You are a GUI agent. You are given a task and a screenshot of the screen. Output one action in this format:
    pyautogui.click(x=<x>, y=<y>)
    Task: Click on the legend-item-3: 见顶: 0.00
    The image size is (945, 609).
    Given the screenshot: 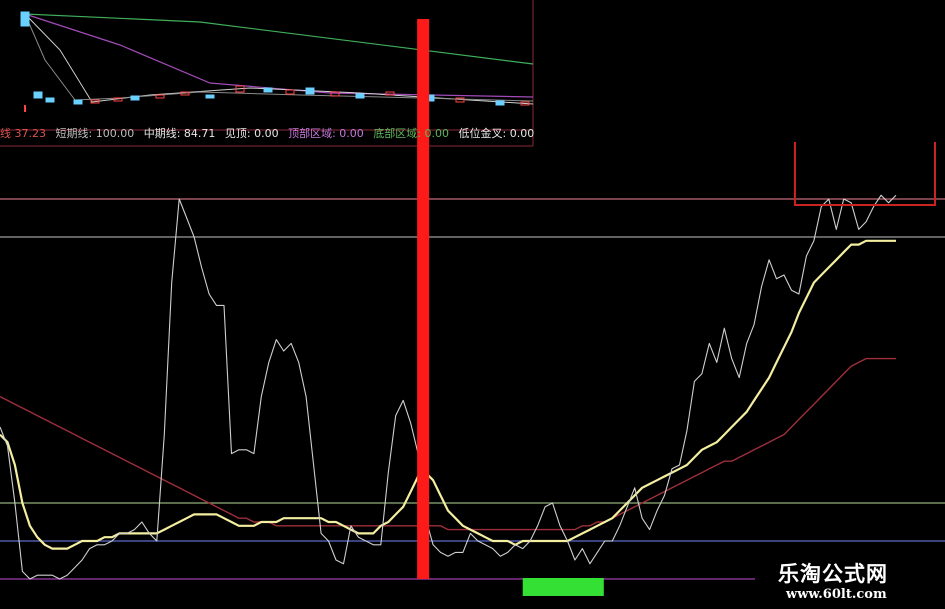 What is the action you would take?
    pyautogui.click(x=251, y=133)
    